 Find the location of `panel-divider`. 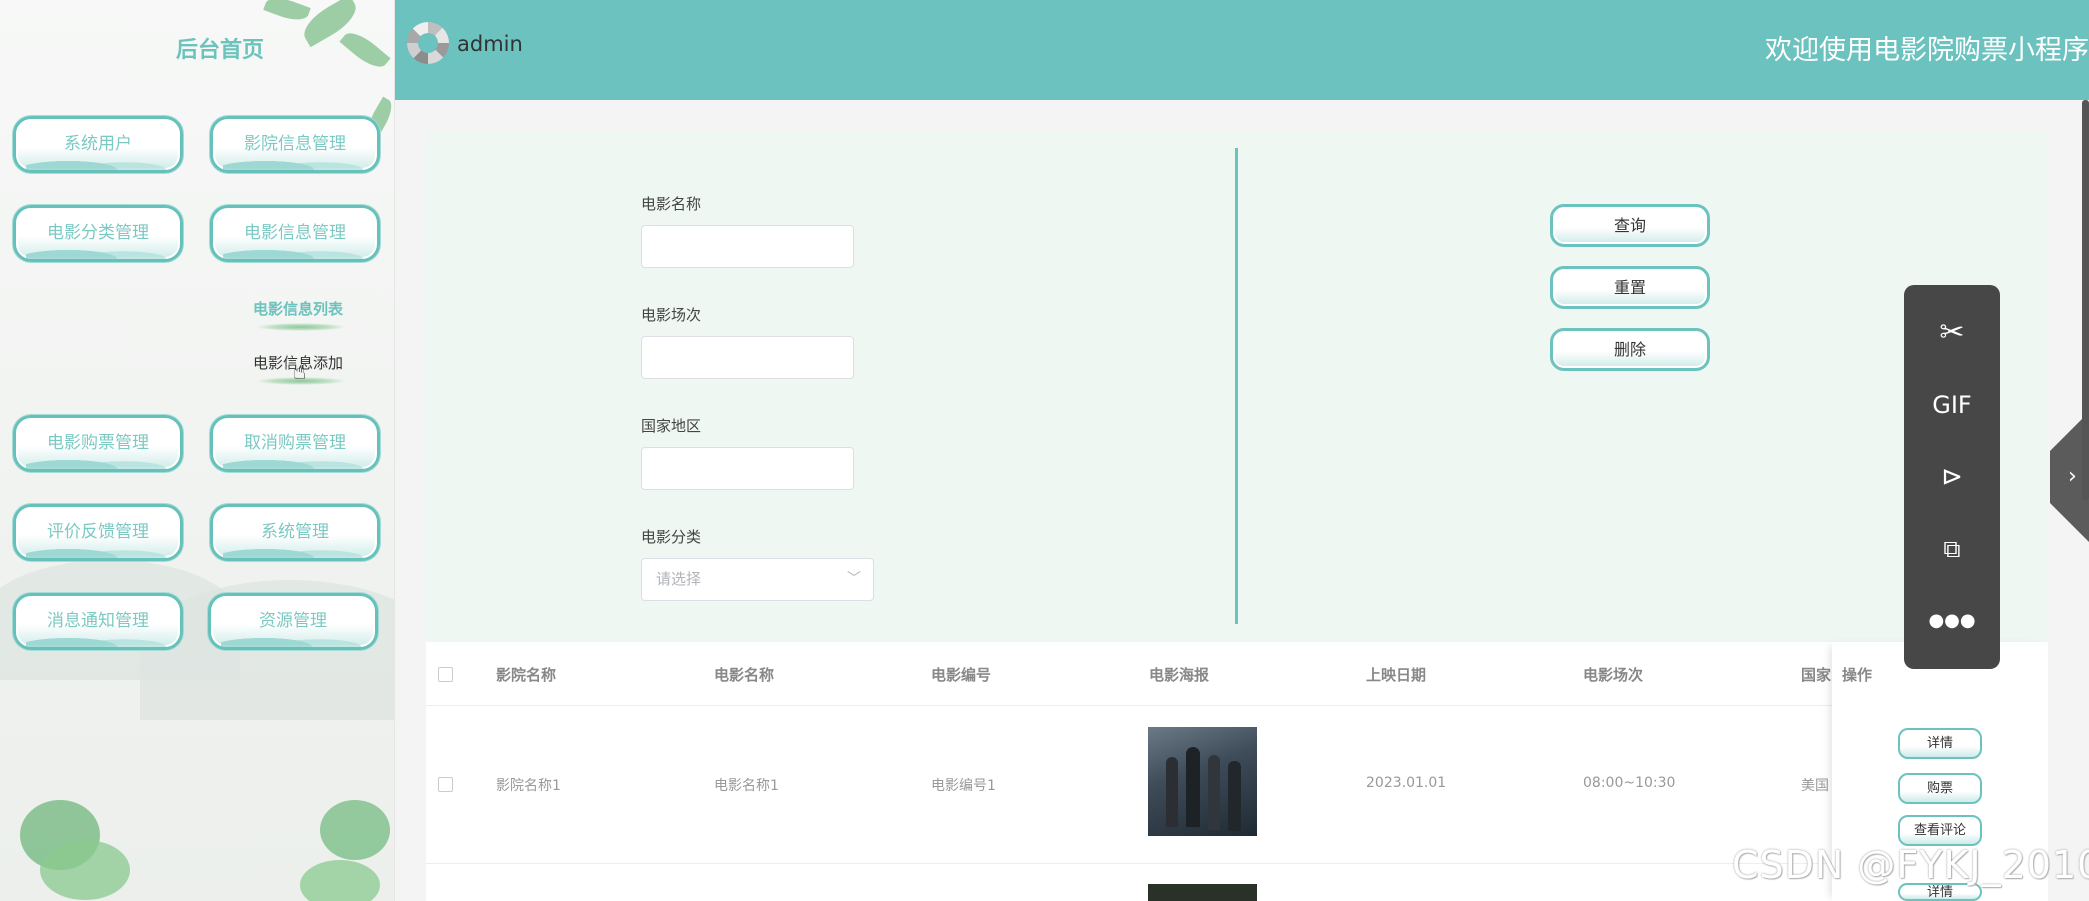

panel-divider is located at coordinates (1236, 386).